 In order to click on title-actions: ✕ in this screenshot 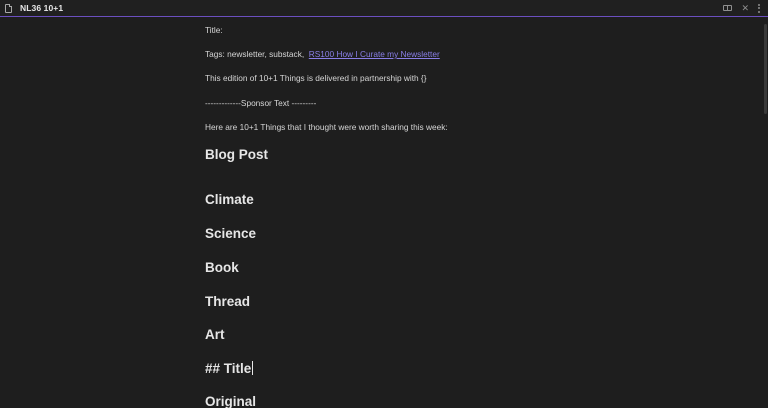, I will do `click(741, 8)`.